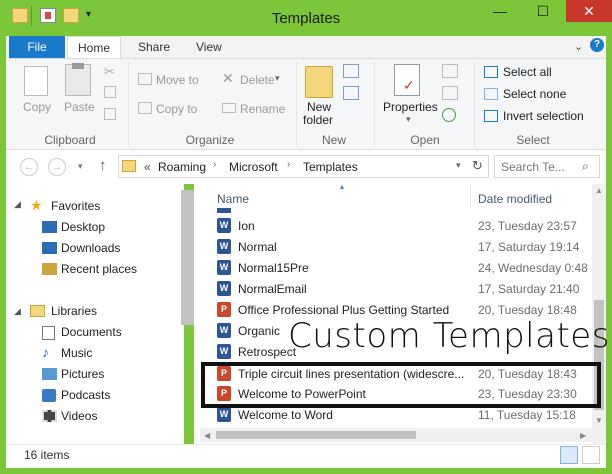 This screenshot has width=612, height=474. Describe the element at coordinates (36, 81) in the screenshot. I see `copy-icon` at that location.